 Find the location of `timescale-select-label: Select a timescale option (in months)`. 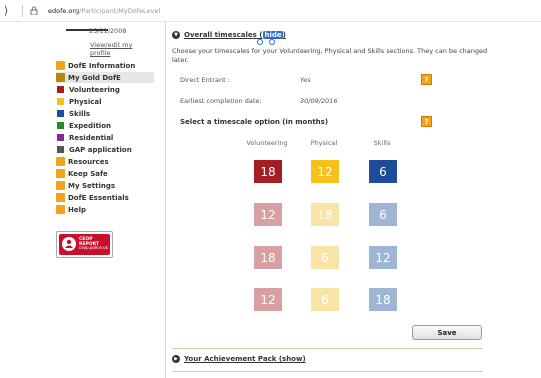

timescale-select-label: Select a timescale option (in months) is located at coordinates (254, 122).